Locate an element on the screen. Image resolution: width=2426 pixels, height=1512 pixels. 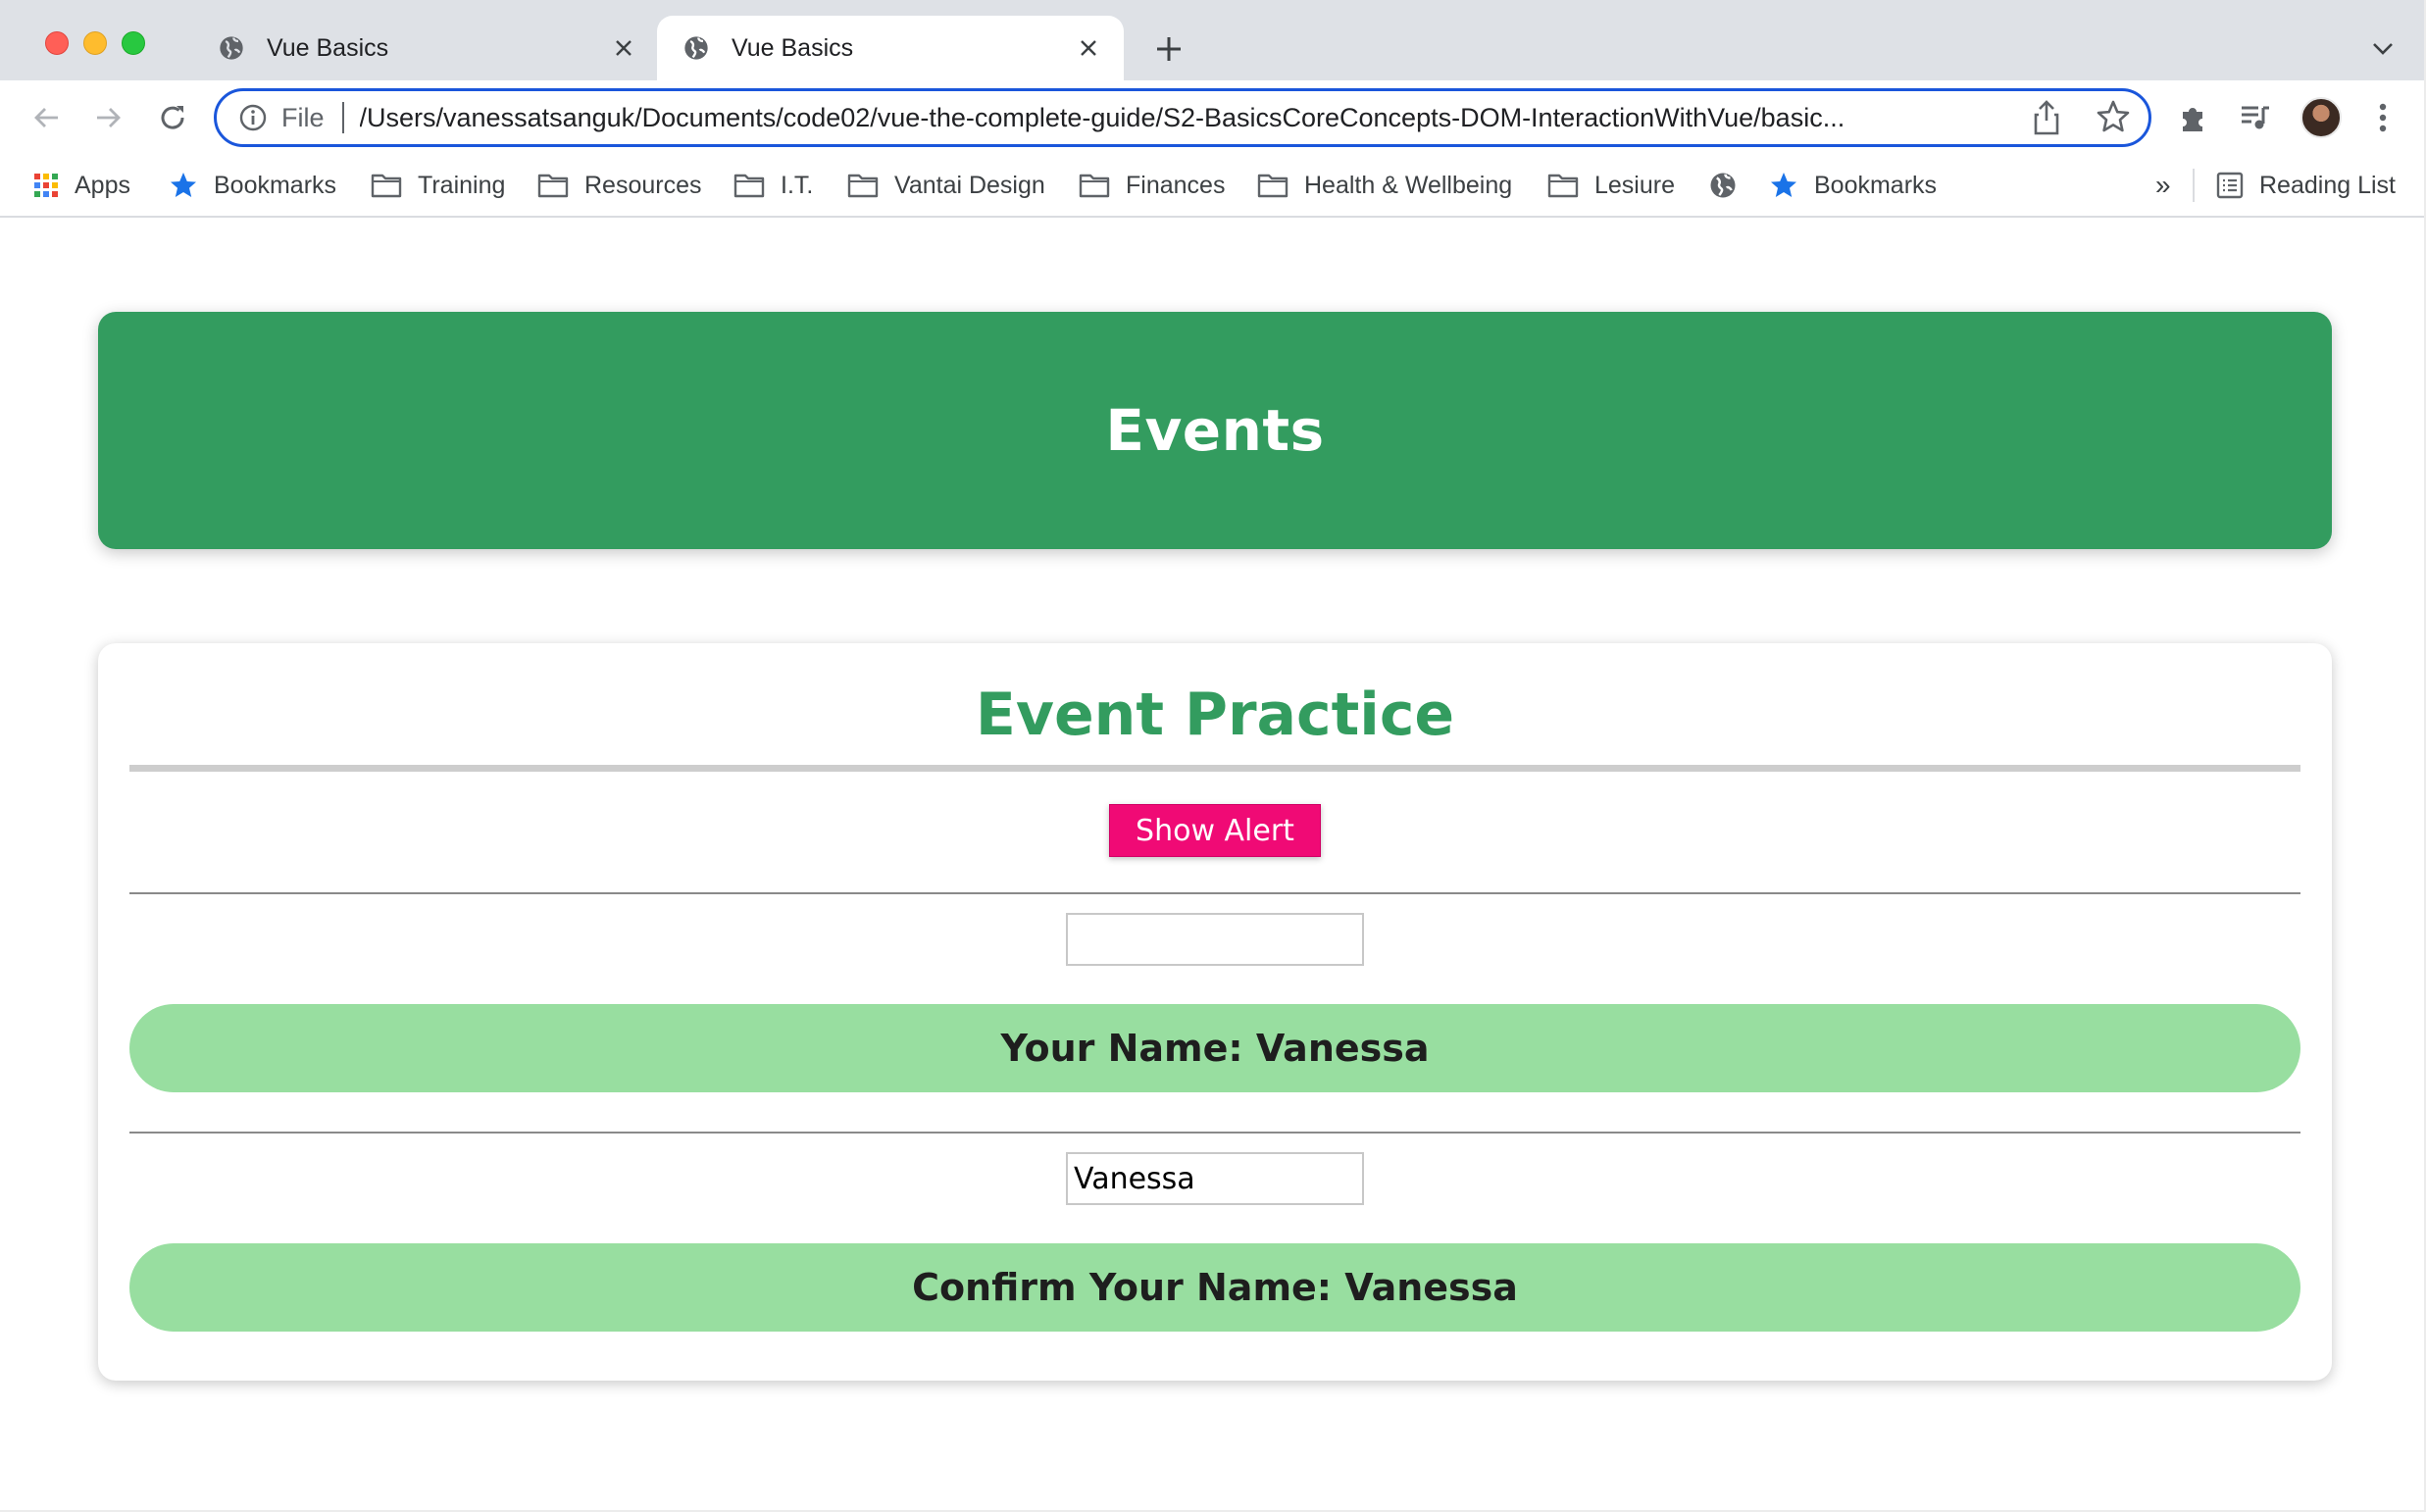
back-button is located at coordinates (47, 117).